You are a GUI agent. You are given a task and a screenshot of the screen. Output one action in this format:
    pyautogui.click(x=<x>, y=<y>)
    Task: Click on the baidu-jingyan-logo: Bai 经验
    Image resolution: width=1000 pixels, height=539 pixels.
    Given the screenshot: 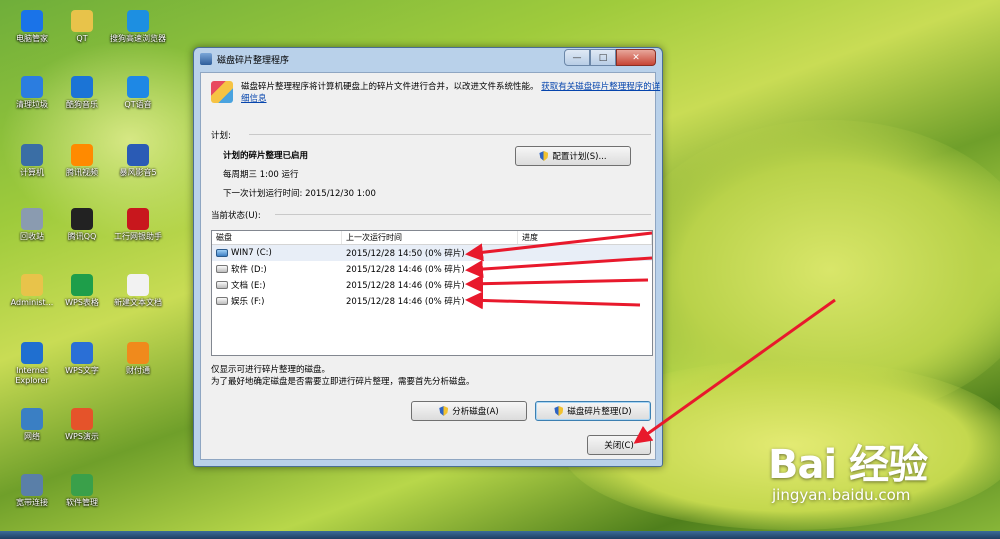 What is the action you would take?
    pyautogui.click(x=848, y=465)
    